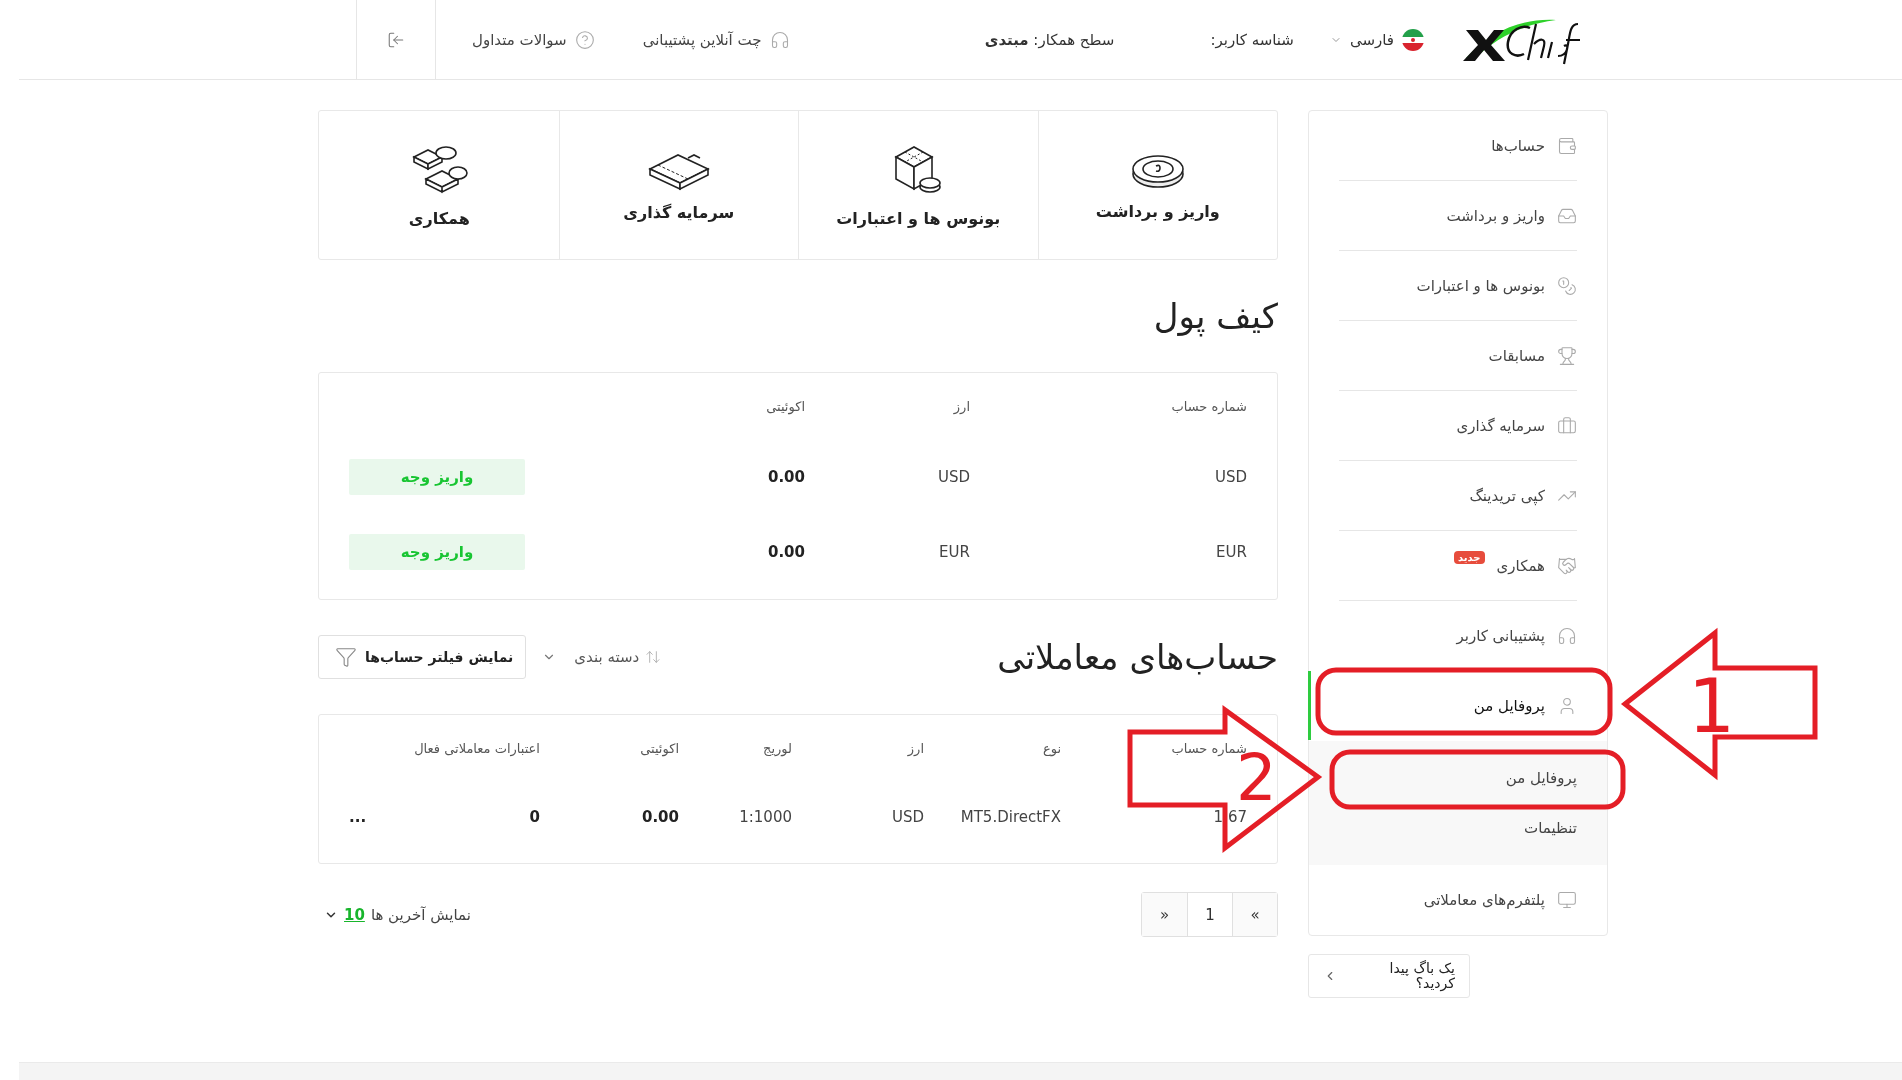 The height and width of the screenshot is (1080, 1902). What do you see at coordinates (1049, 39) in the screenshot?
I see `partner-level: سطح همکار: مبتدی` at bounding box center [1049, 39].